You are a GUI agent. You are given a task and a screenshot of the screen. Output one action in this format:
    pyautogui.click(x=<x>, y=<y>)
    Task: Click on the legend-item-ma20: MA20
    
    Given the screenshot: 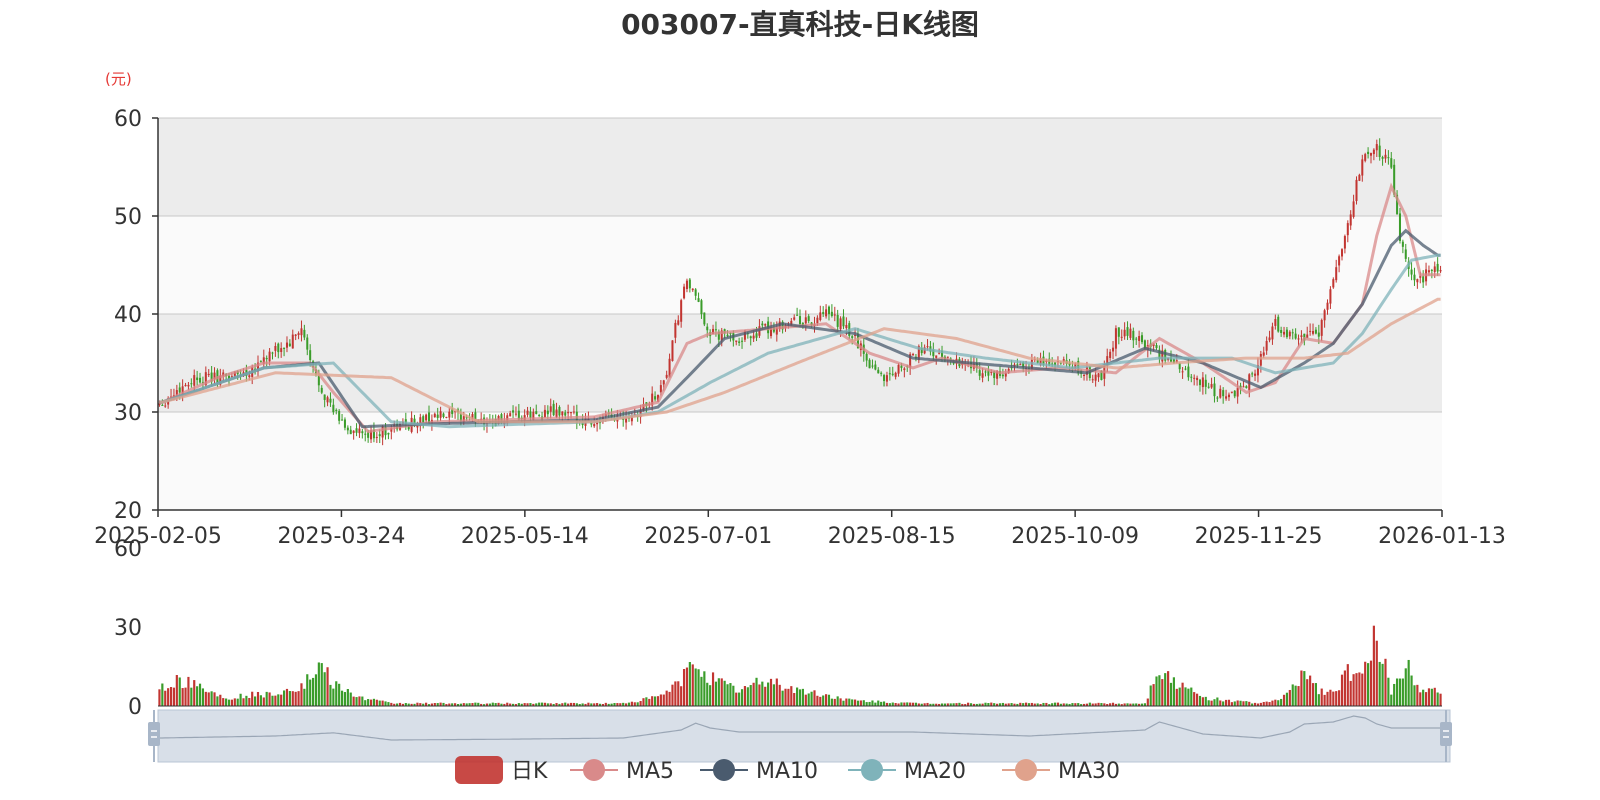 What is the action you would take?
    pyautogui.click(x=907, y=771)
    